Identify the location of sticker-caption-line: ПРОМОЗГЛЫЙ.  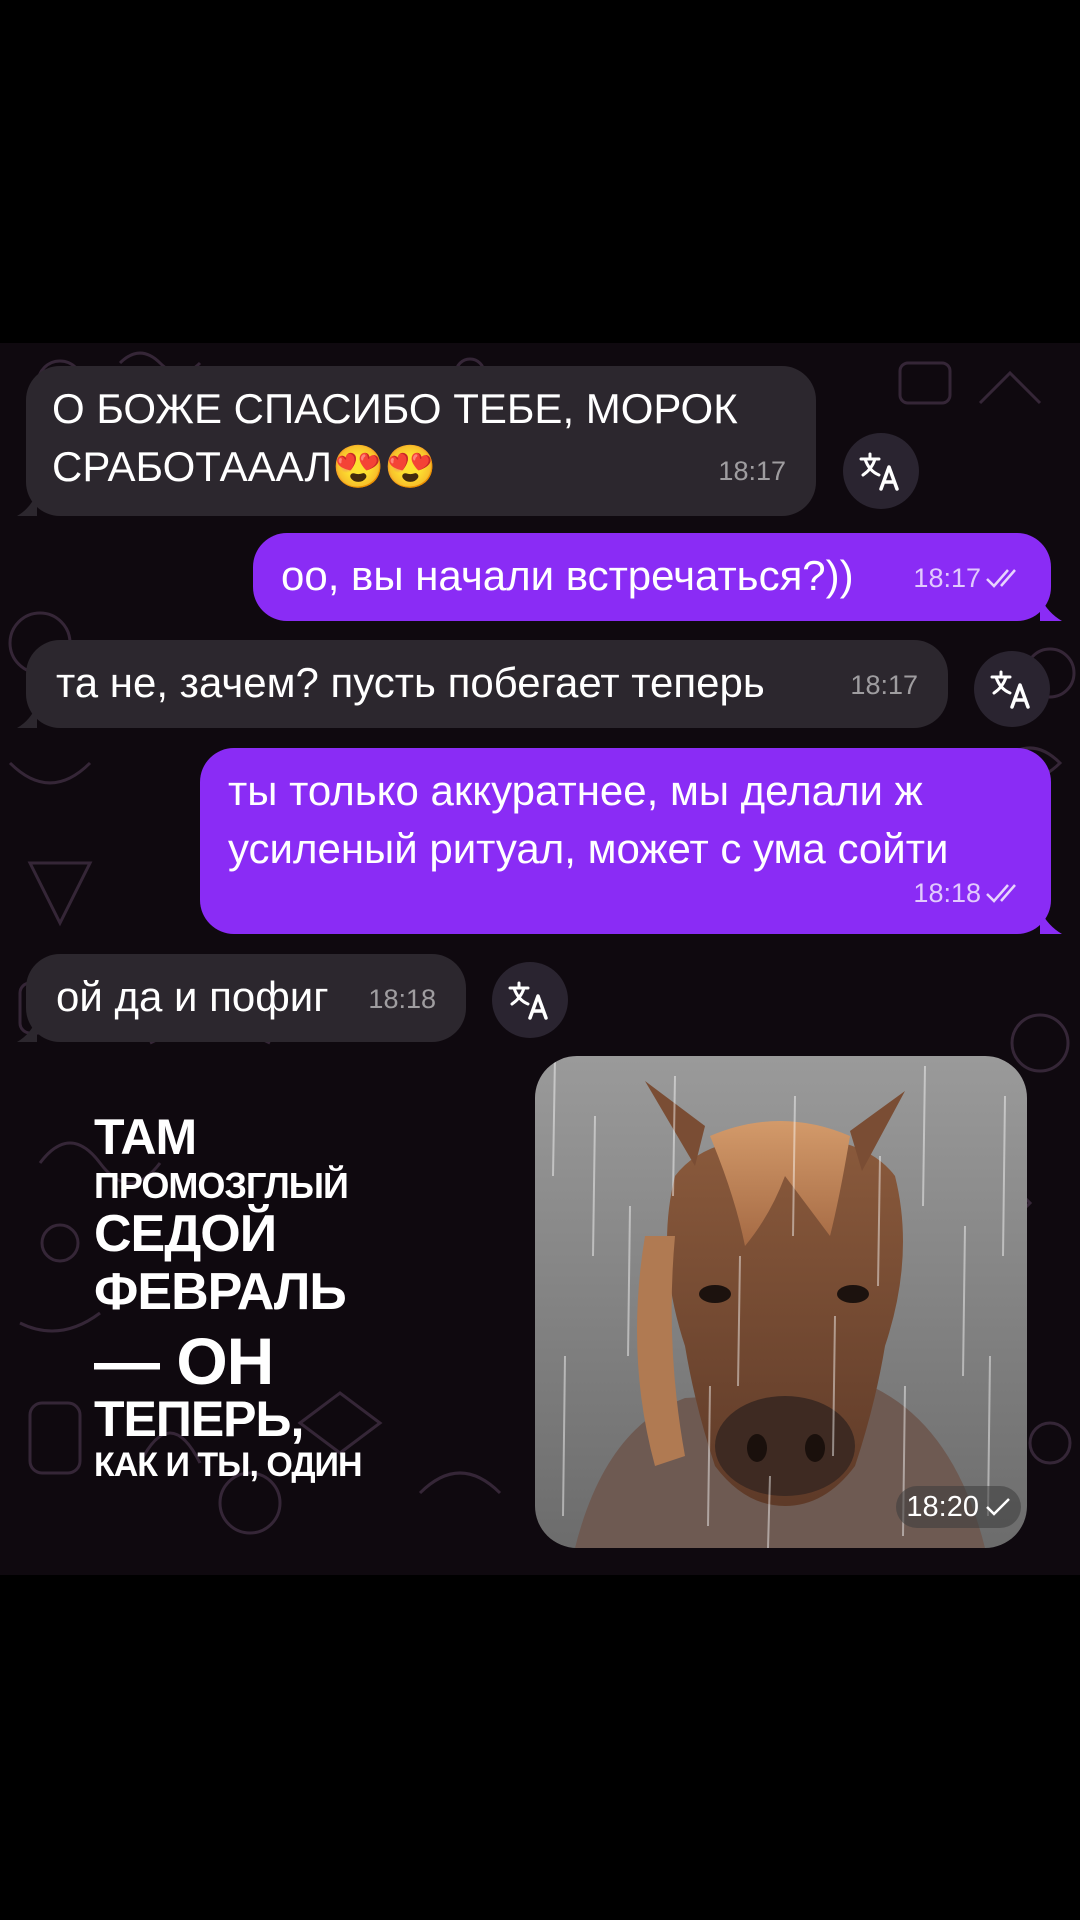
(221, 1185).